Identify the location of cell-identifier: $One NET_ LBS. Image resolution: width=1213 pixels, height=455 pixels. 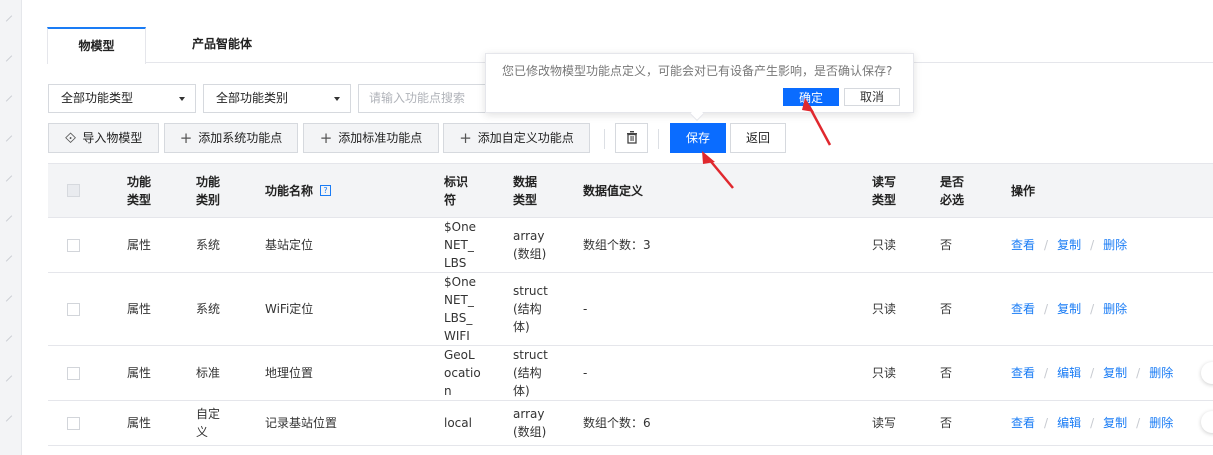
(460, 245).